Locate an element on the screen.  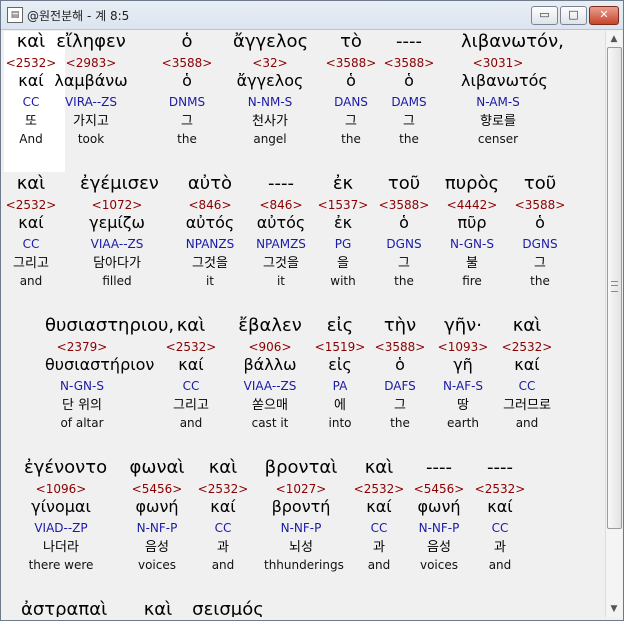
word-english: it is located at coordinates (210, 281).